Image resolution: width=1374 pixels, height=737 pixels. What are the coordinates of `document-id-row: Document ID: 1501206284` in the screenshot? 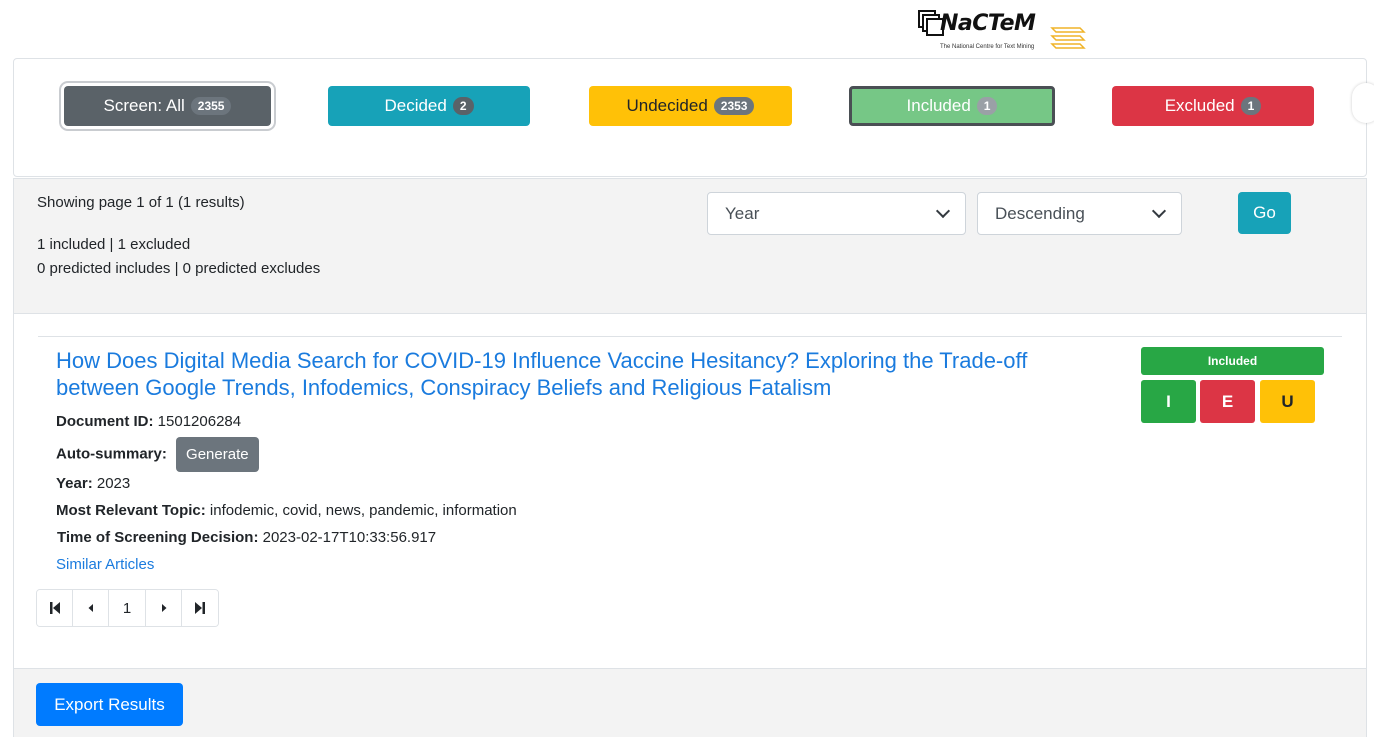 It's located at (148, 421).